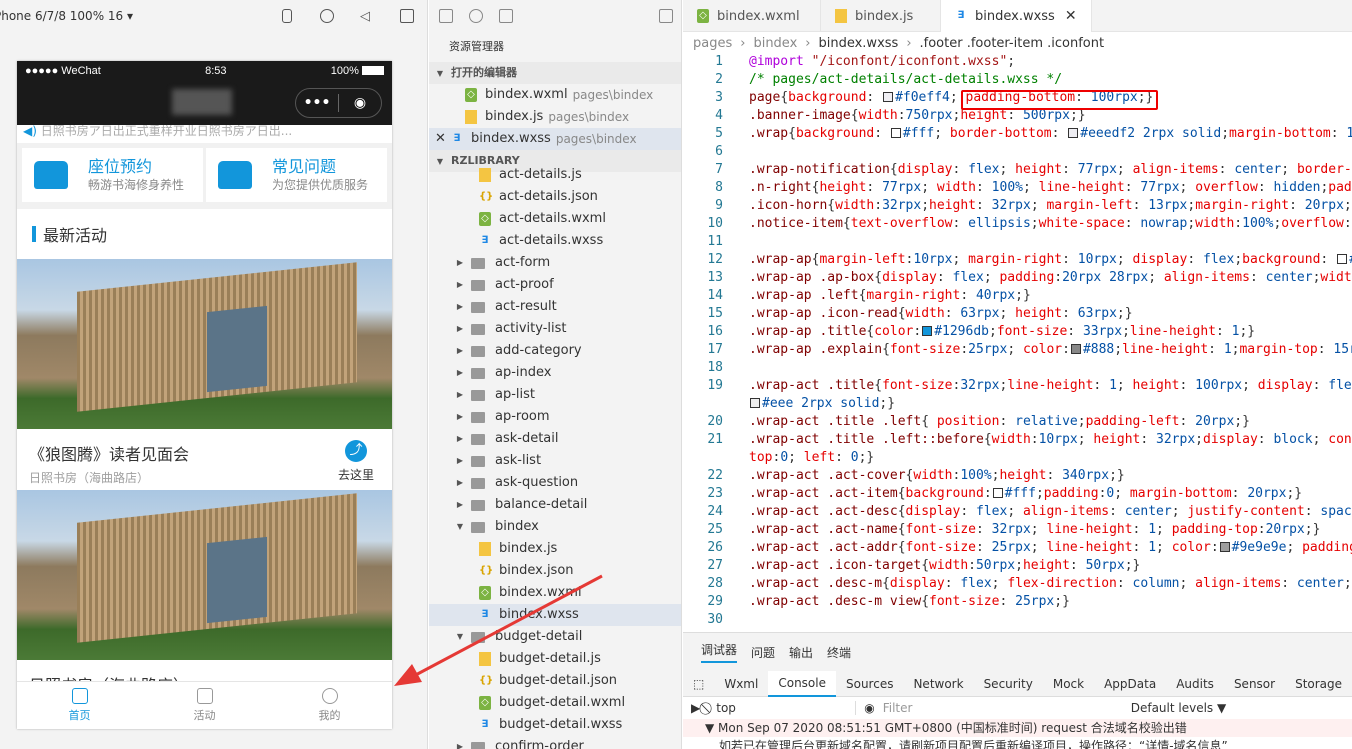  Describe the element at coordinates (555, 395) in the screenshot. I see `tree-item: ▶ ap-list` at that location.